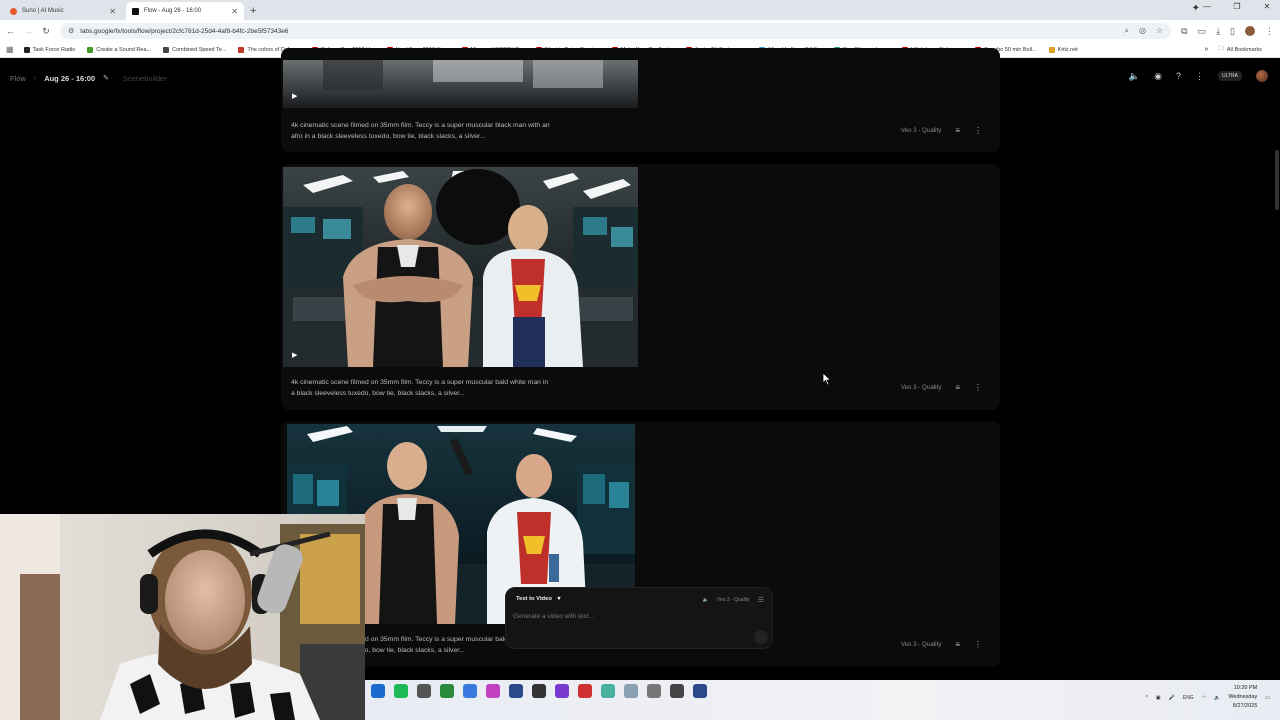  Describe the element at coordinates (1158, 698) in the screenshot. I see `tray-app-icon: ▣` at that location.